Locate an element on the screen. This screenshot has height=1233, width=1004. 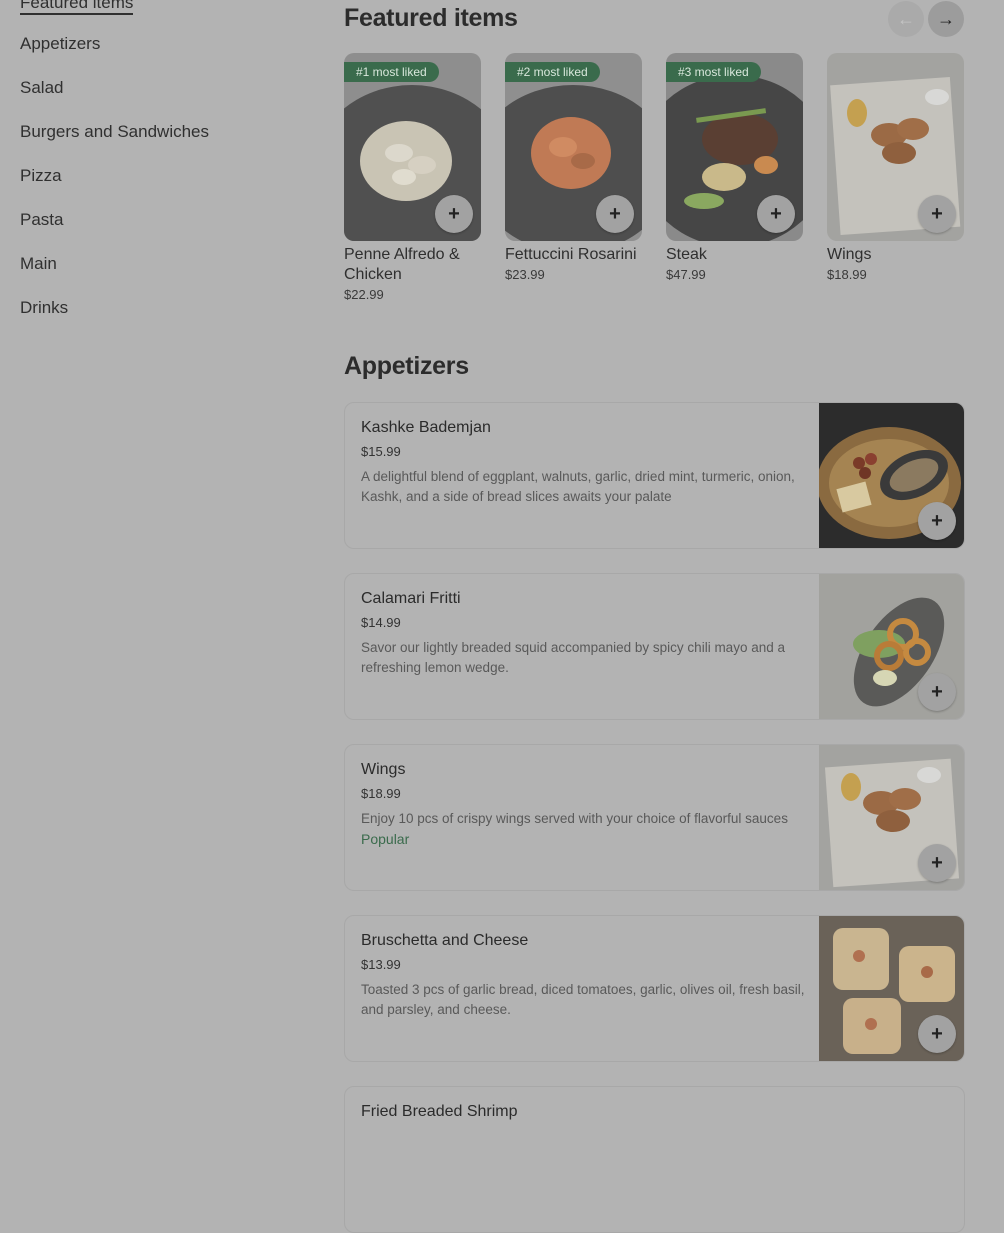
menu-item-name: Fried Breaded Shrimp is located at coordinates (439, 1111).